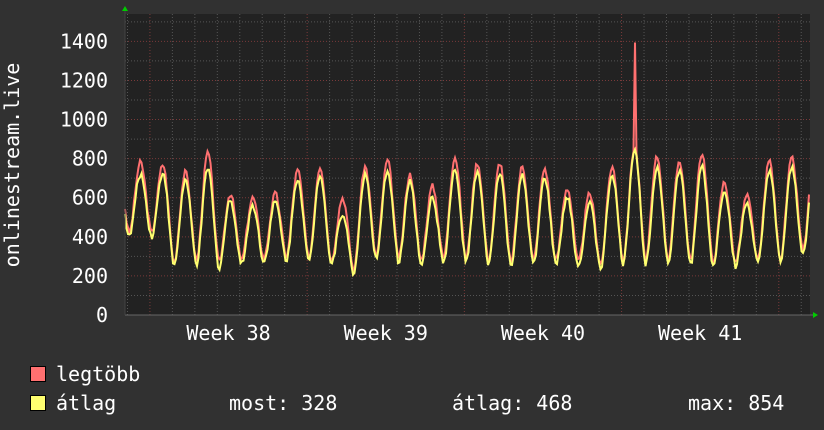 Image resolution: width=824 pixels, height=430 pixels. Describe the element at coordinates (90, 276) in the screenshot. I see `y-tick-label: 200` at that location.